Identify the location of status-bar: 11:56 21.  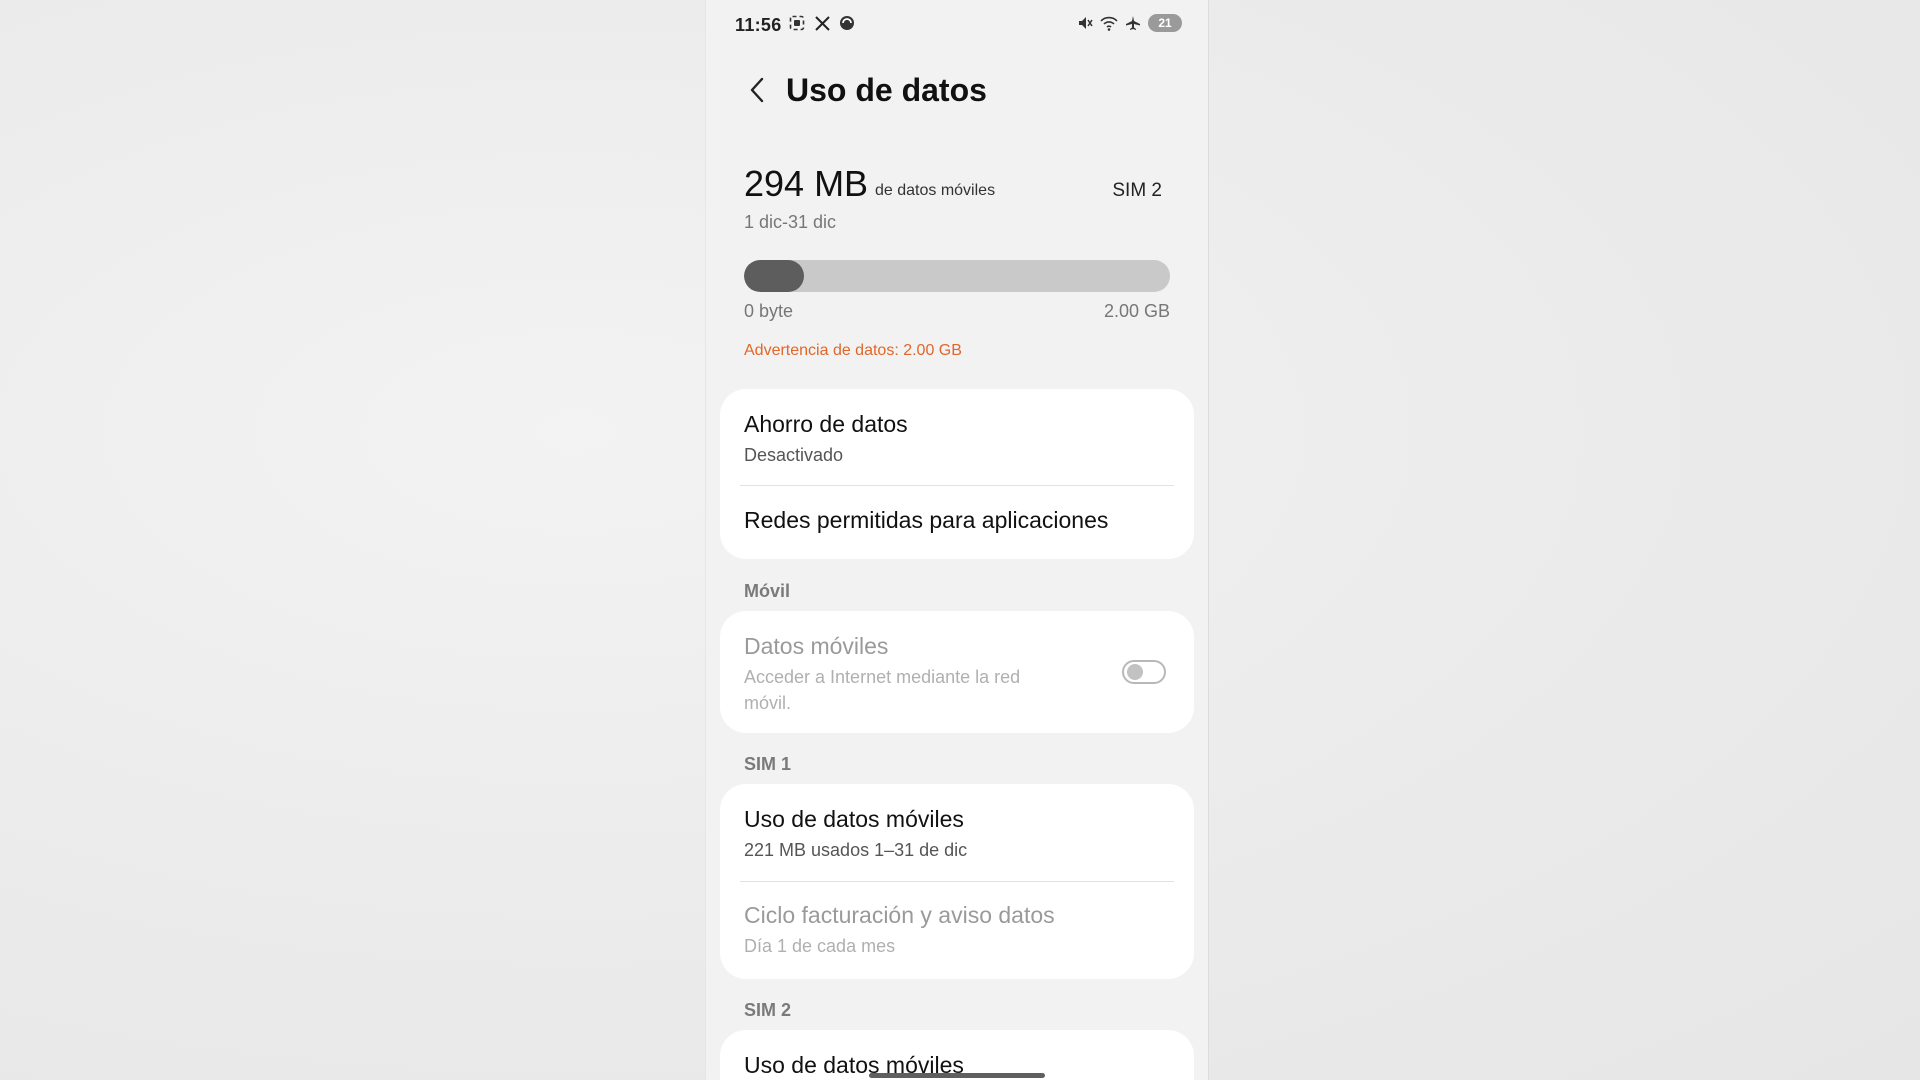
(957, 26).